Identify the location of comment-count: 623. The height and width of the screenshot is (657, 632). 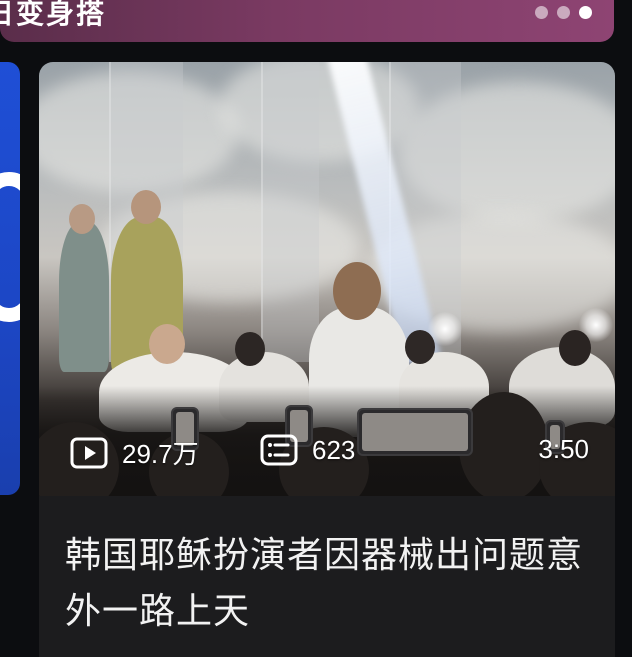
(307, 450).